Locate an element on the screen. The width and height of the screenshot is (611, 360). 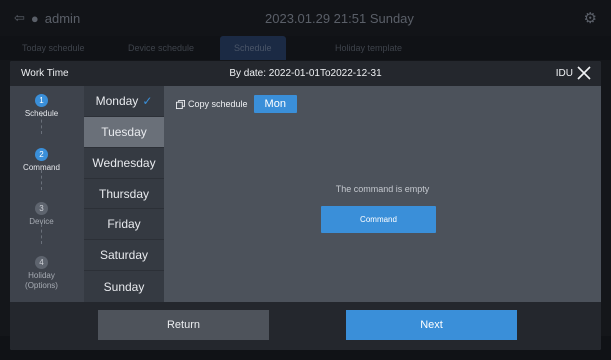
day-label: Wednesday is located at coordinates (124, 162).